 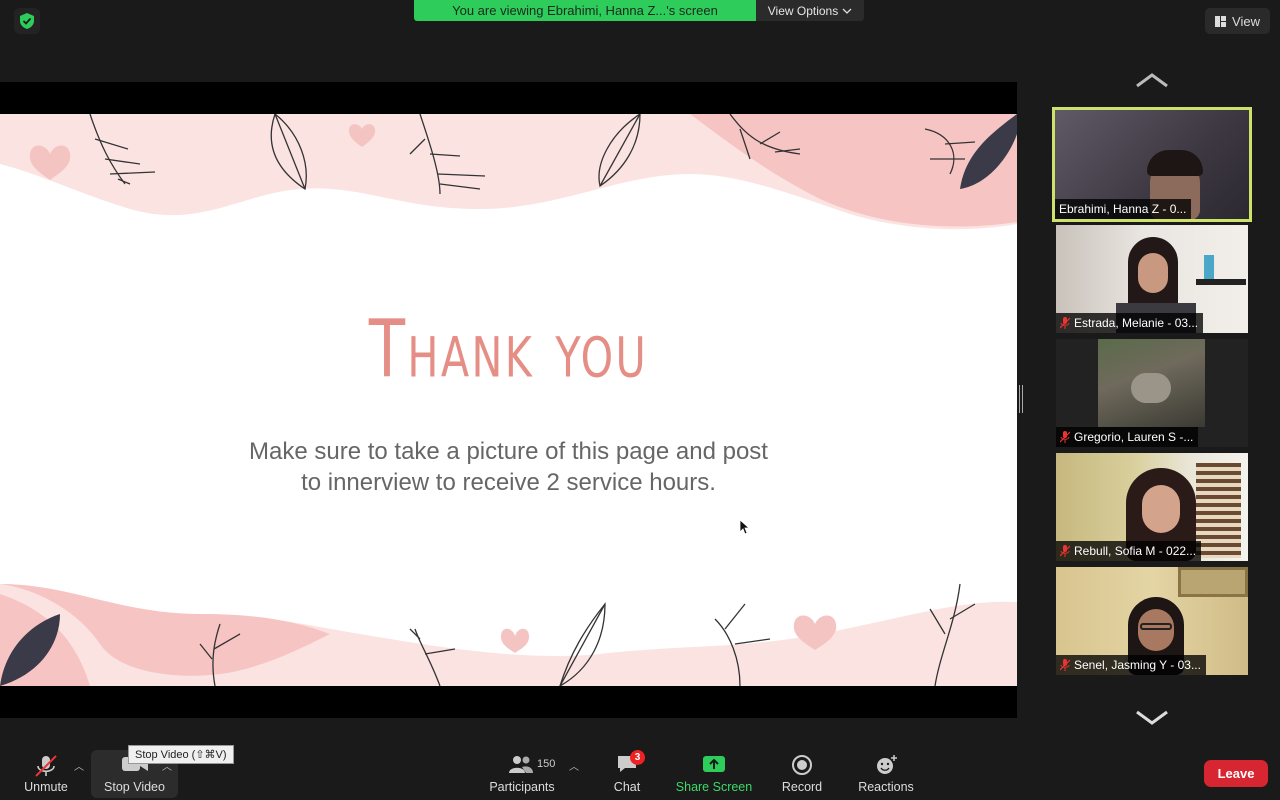 I want to click on view-options-button: View Options, so click(x=810, y=10).